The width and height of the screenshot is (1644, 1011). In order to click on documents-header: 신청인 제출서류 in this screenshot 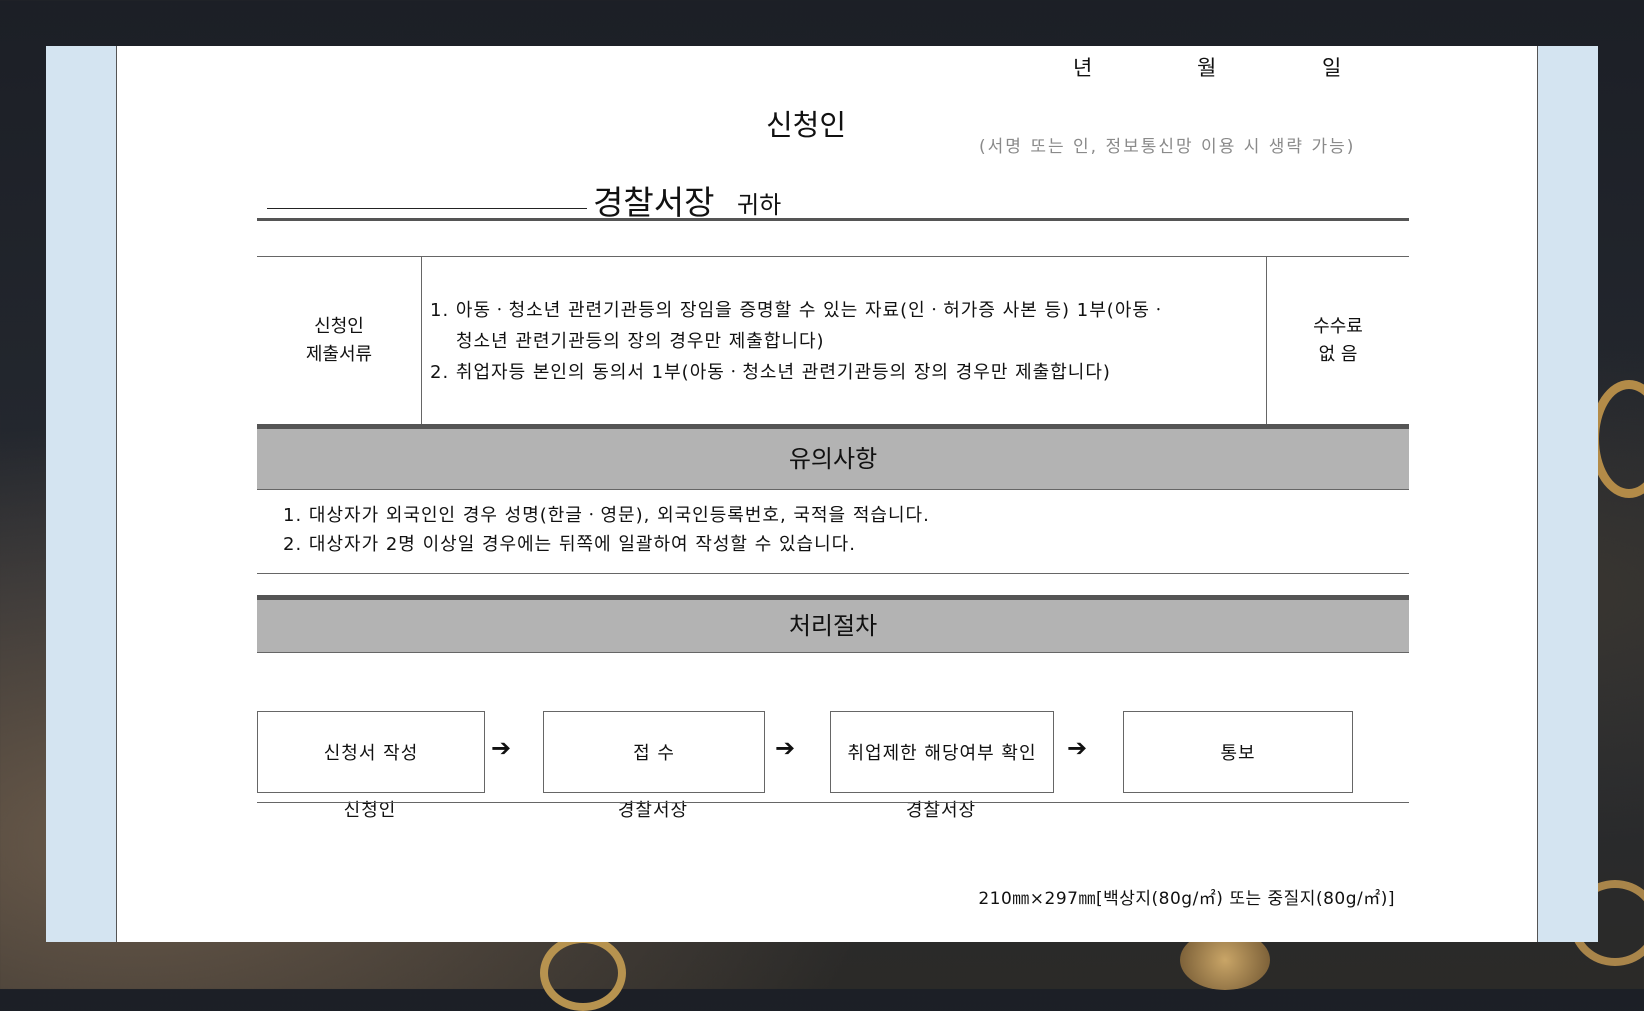, I will do `click(339, 341)`.